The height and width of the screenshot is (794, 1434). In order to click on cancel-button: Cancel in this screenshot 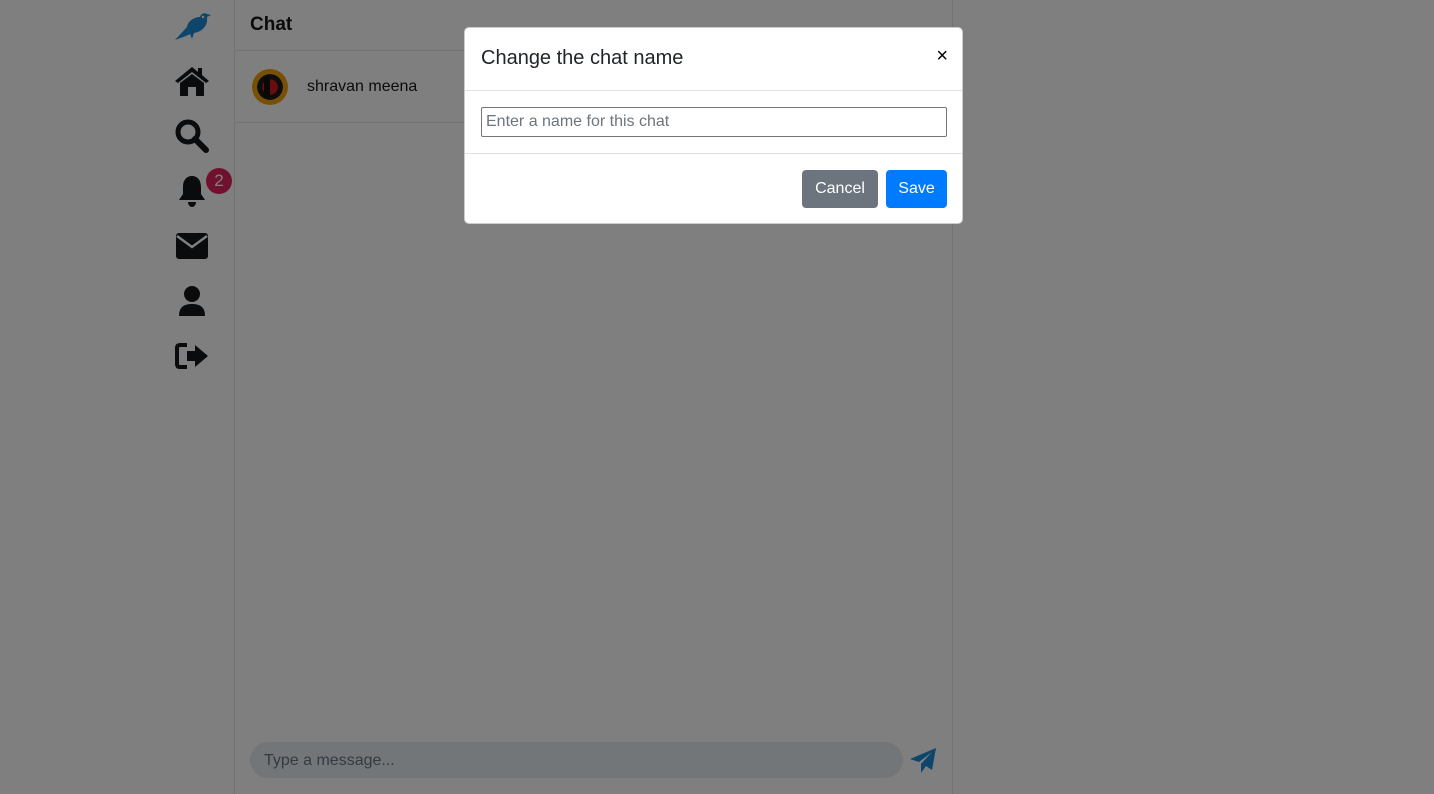, I will do `click(840, 189)`.